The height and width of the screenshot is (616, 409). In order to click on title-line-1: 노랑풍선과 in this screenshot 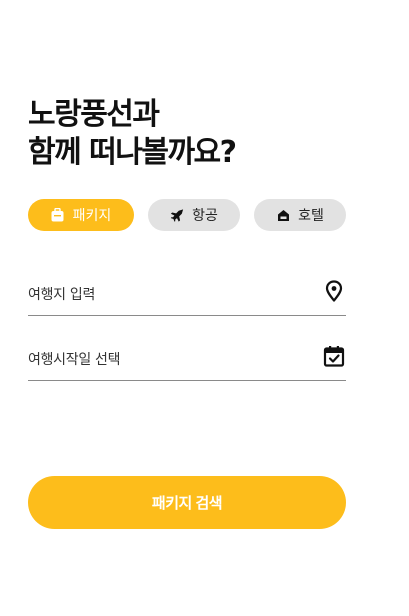, I will do `click(94, 114)`.